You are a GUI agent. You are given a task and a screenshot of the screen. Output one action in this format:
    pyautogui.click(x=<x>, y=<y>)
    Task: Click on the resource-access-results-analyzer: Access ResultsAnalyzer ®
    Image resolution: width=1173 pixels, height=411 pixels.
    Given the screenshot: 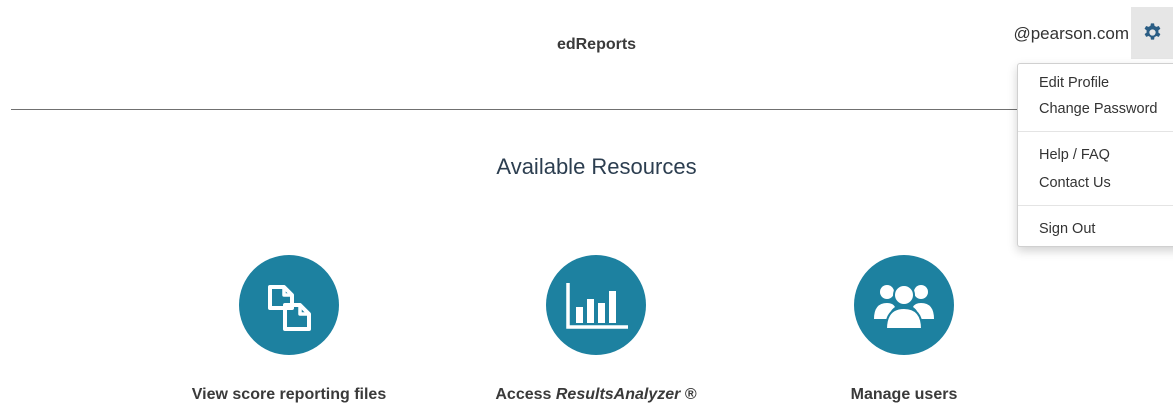 What is the action you would take?
    pyautogui.click(x=596, y=329)
    